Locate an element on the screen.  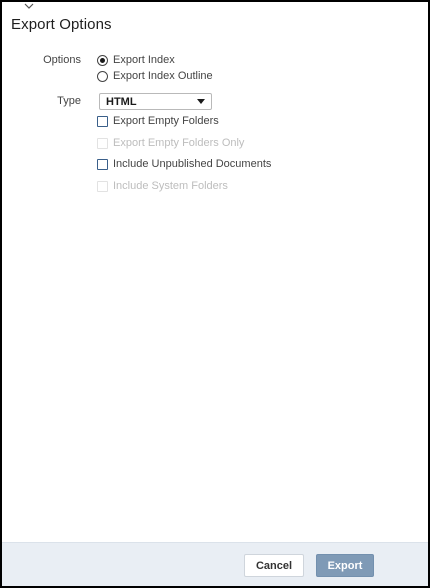
export-button: Export is located at coordinates (345, 565).